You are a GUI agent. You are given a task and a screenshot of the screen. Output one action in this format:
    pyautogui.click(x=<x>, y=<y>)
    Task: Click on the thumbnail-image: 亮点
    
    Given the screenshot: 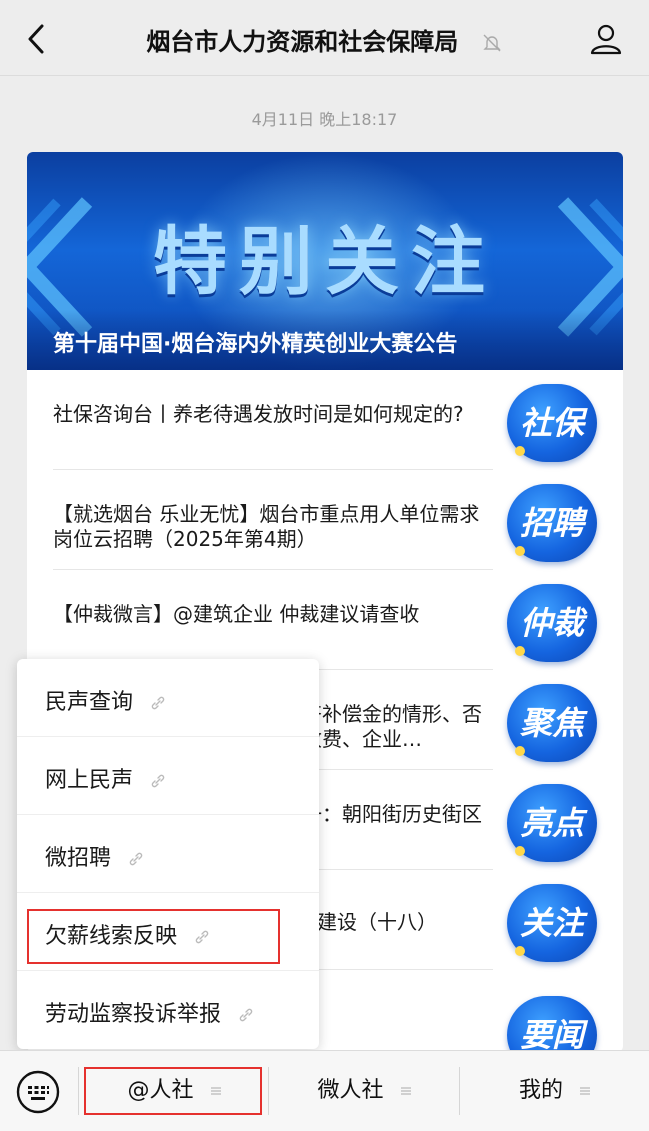 What is the action you would take?
    pyautogui.click(x=552, y=823)
    